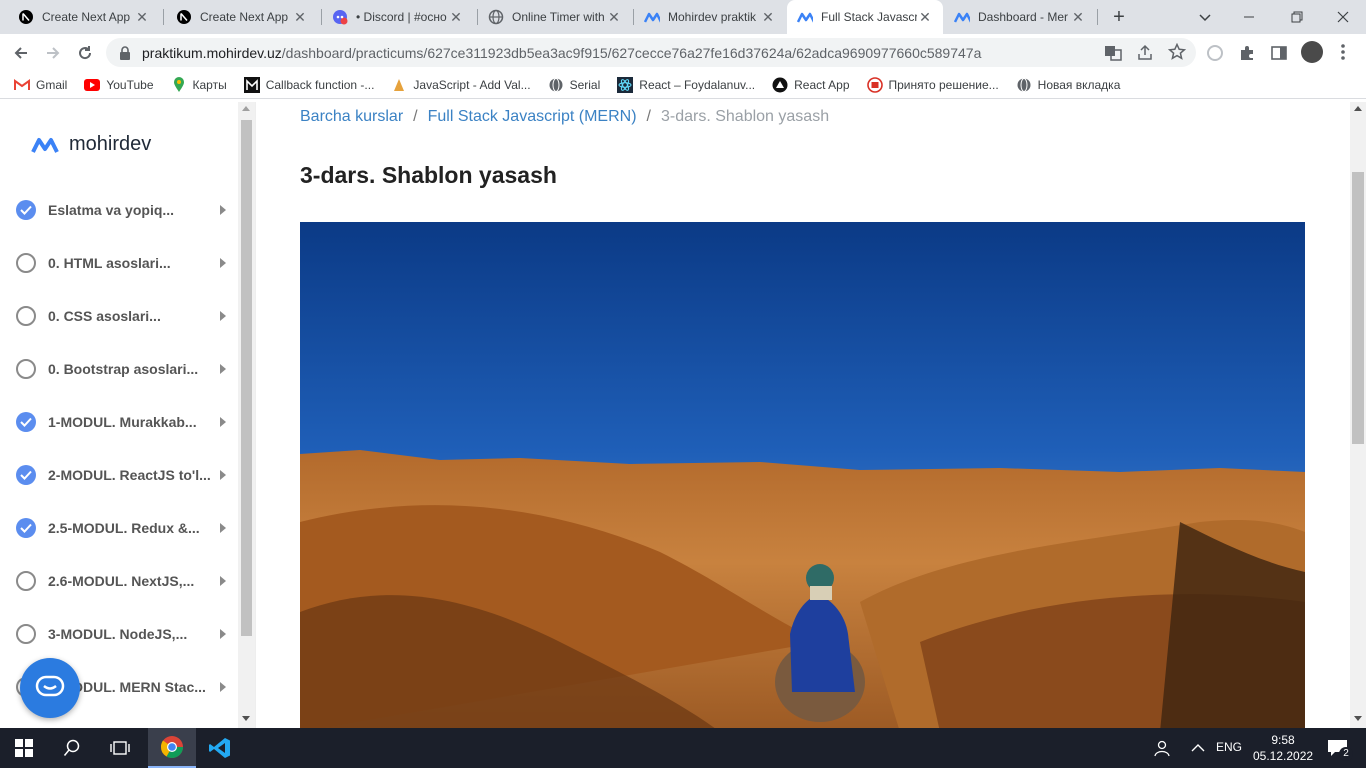 This screenshot has height=768, width=1366. I want to click on bookmark-serial: Serial, so click(574, 85).